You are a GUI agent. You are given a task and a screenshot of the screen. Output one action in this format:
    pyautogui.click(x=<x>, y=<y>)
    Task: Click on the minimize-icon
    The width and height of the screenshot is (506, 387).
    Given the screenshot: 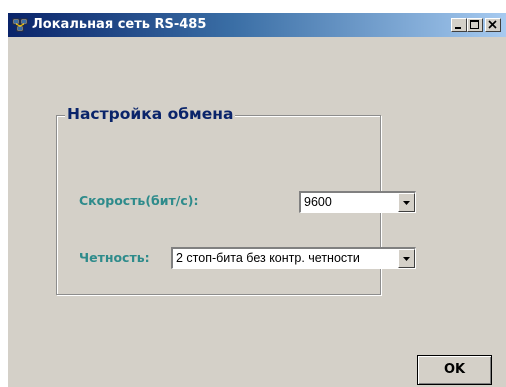 What is the action you would take?
    pyautogui.click(x=458, y=28)
    